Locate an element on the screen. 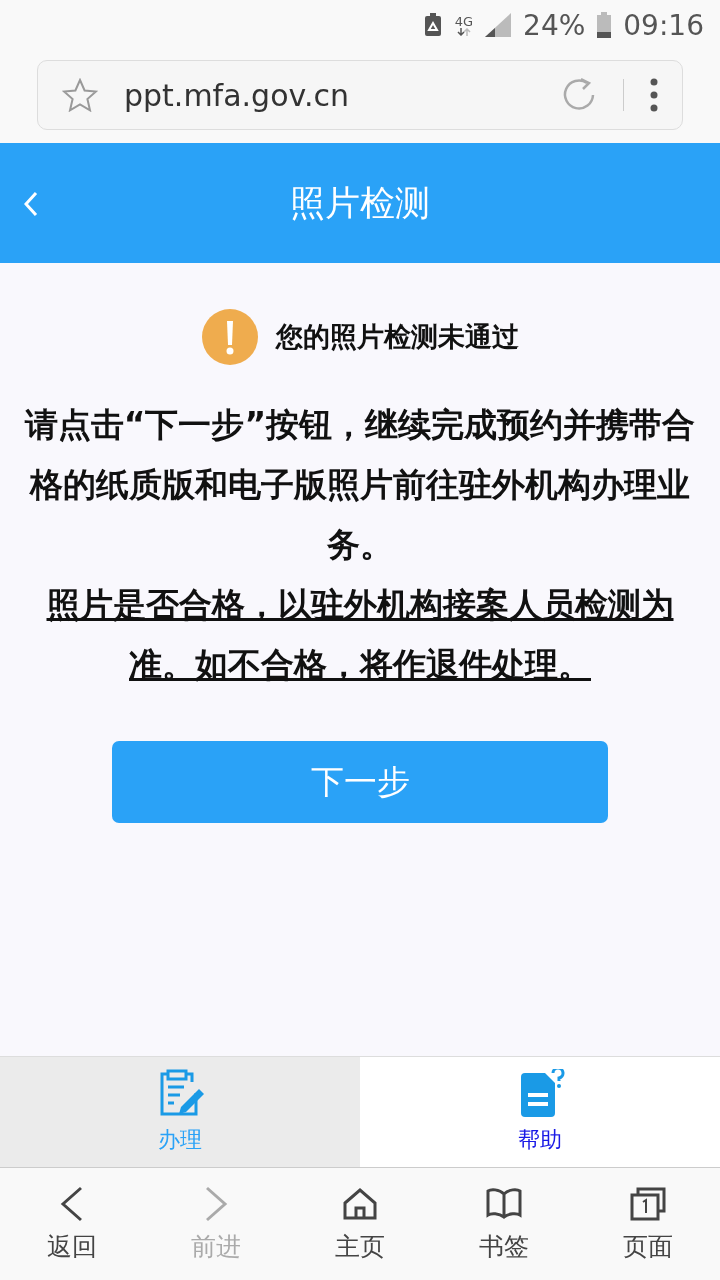 The width and height of the screenshot is (720, 1280). instruction-text: 请点击“下一步”按钮，继续完成预约并携带合格的纸质版和电子版照片前往驻外机构办理业务。 is located at coordinates (360, 485).